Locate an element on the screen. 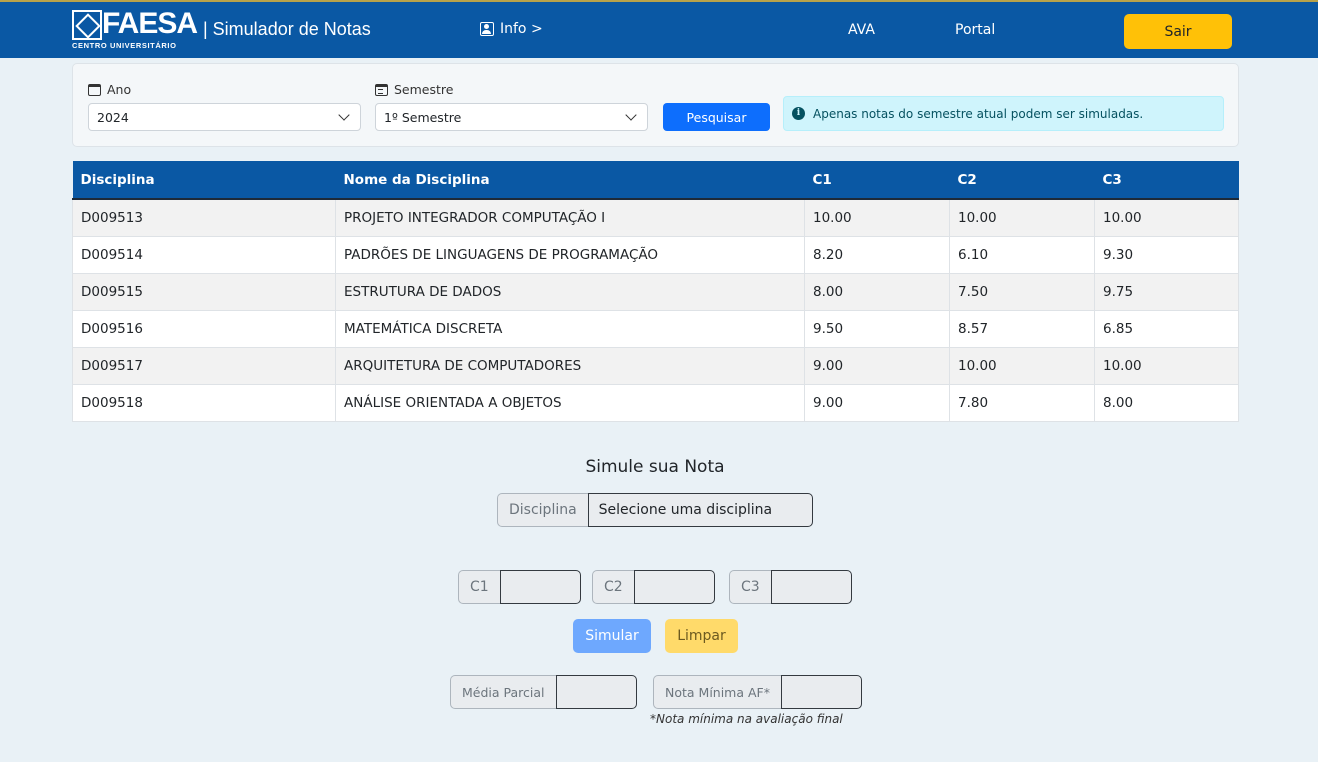 This screenshot has width=1318, height=762. cell-code: D009516 is located at coordinates (204, 328).